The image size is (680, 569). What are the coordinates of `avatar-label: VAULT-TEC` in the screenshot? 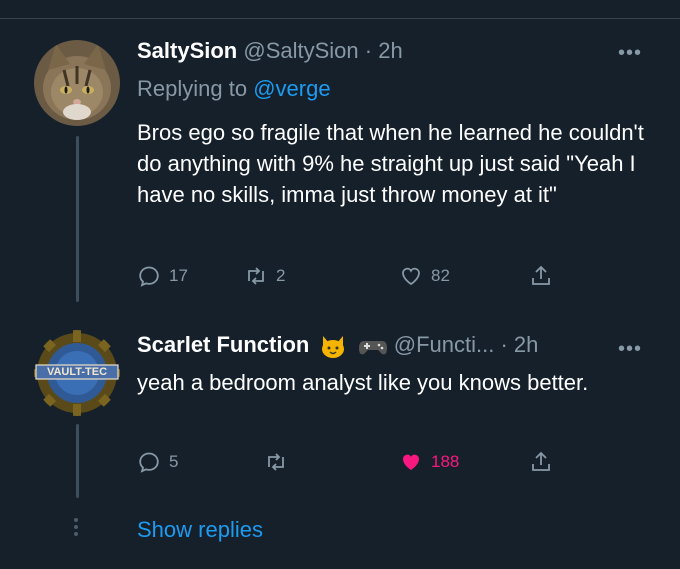 It's located at (77, 372).